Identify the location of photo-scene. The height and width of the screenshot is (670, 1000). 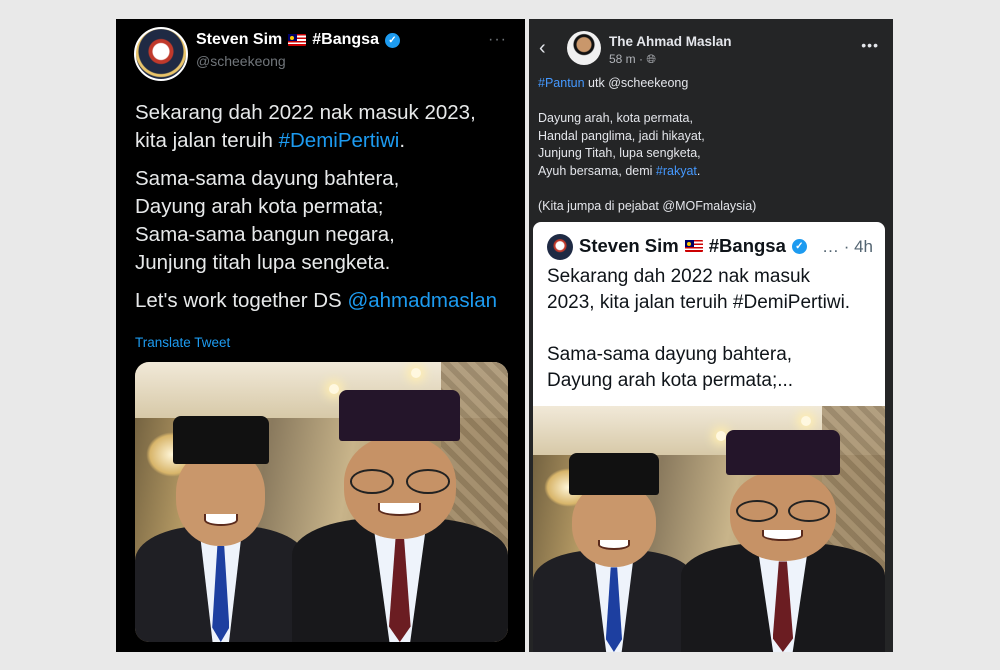
(709, 529).